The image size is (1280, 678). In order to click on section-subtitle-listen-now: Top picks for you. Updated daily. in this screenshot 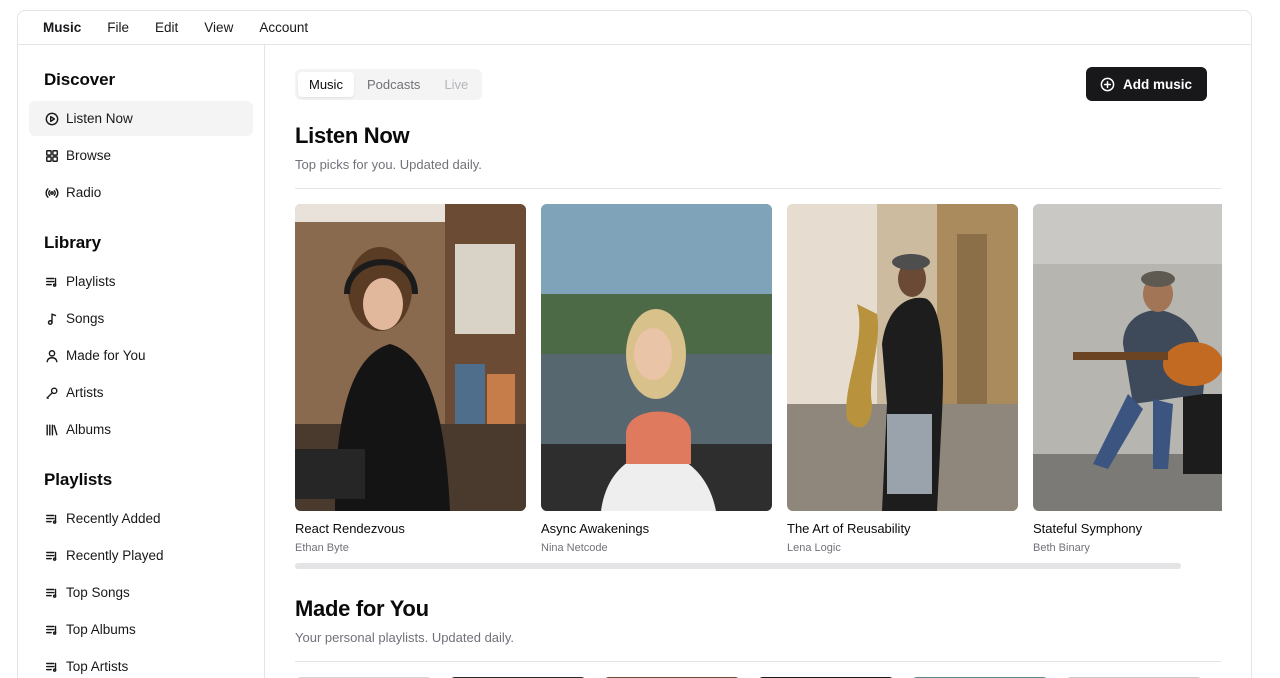, I will do `click(388, 164)`.